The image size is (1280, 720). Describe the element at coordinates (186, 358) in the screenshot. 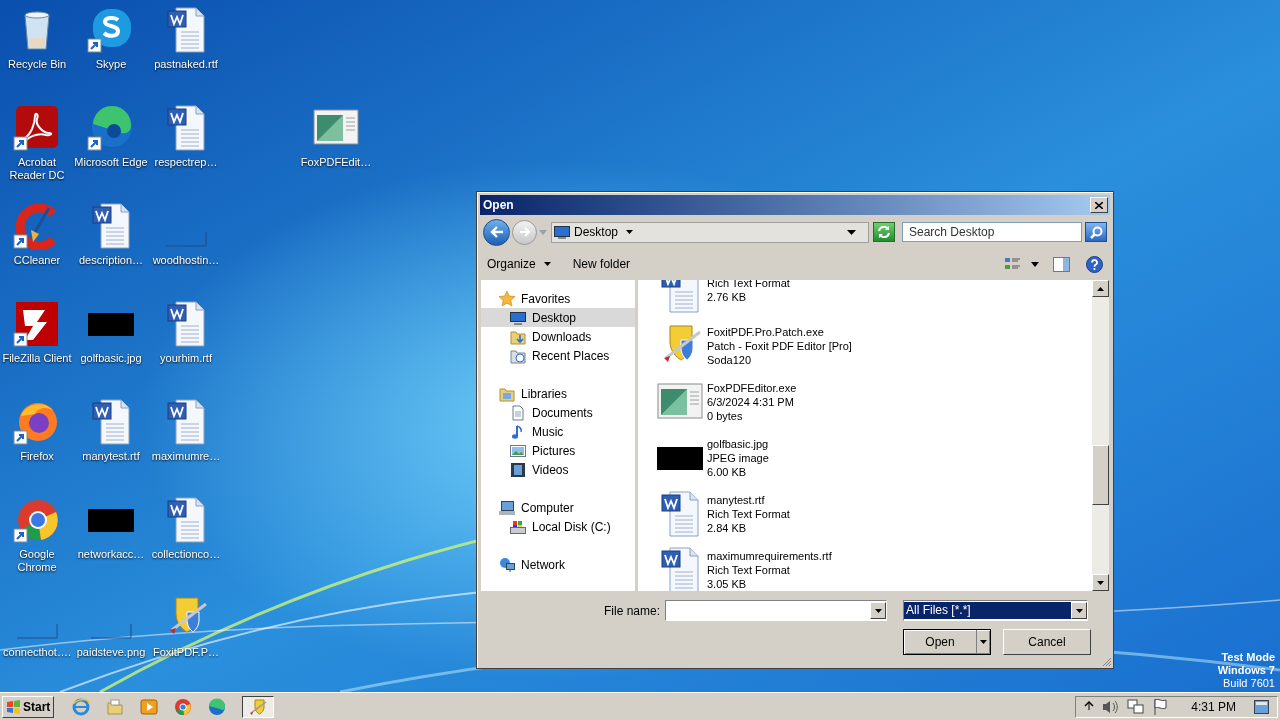

I see `icon-label: yourhim.rtf` at that location.